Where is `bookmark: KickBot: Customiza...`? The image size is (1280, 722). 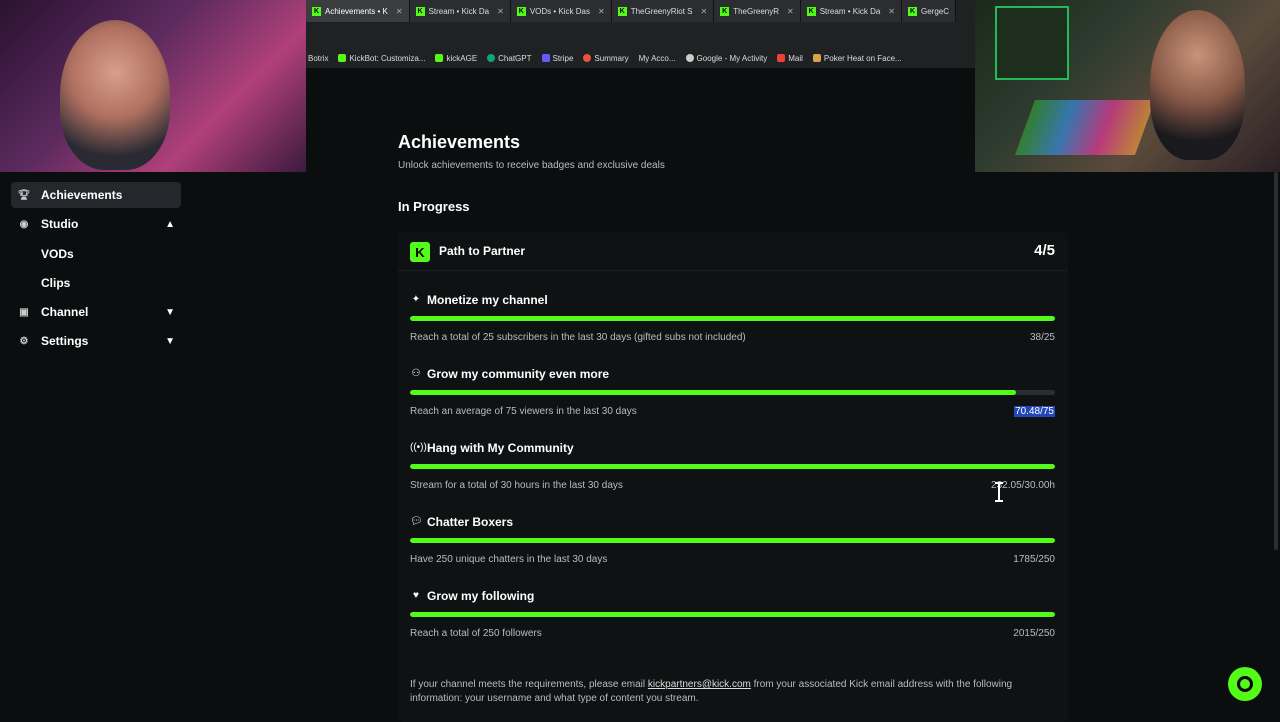 bookmark: KickBot: Customiza... is located at coordinates (381, 58).